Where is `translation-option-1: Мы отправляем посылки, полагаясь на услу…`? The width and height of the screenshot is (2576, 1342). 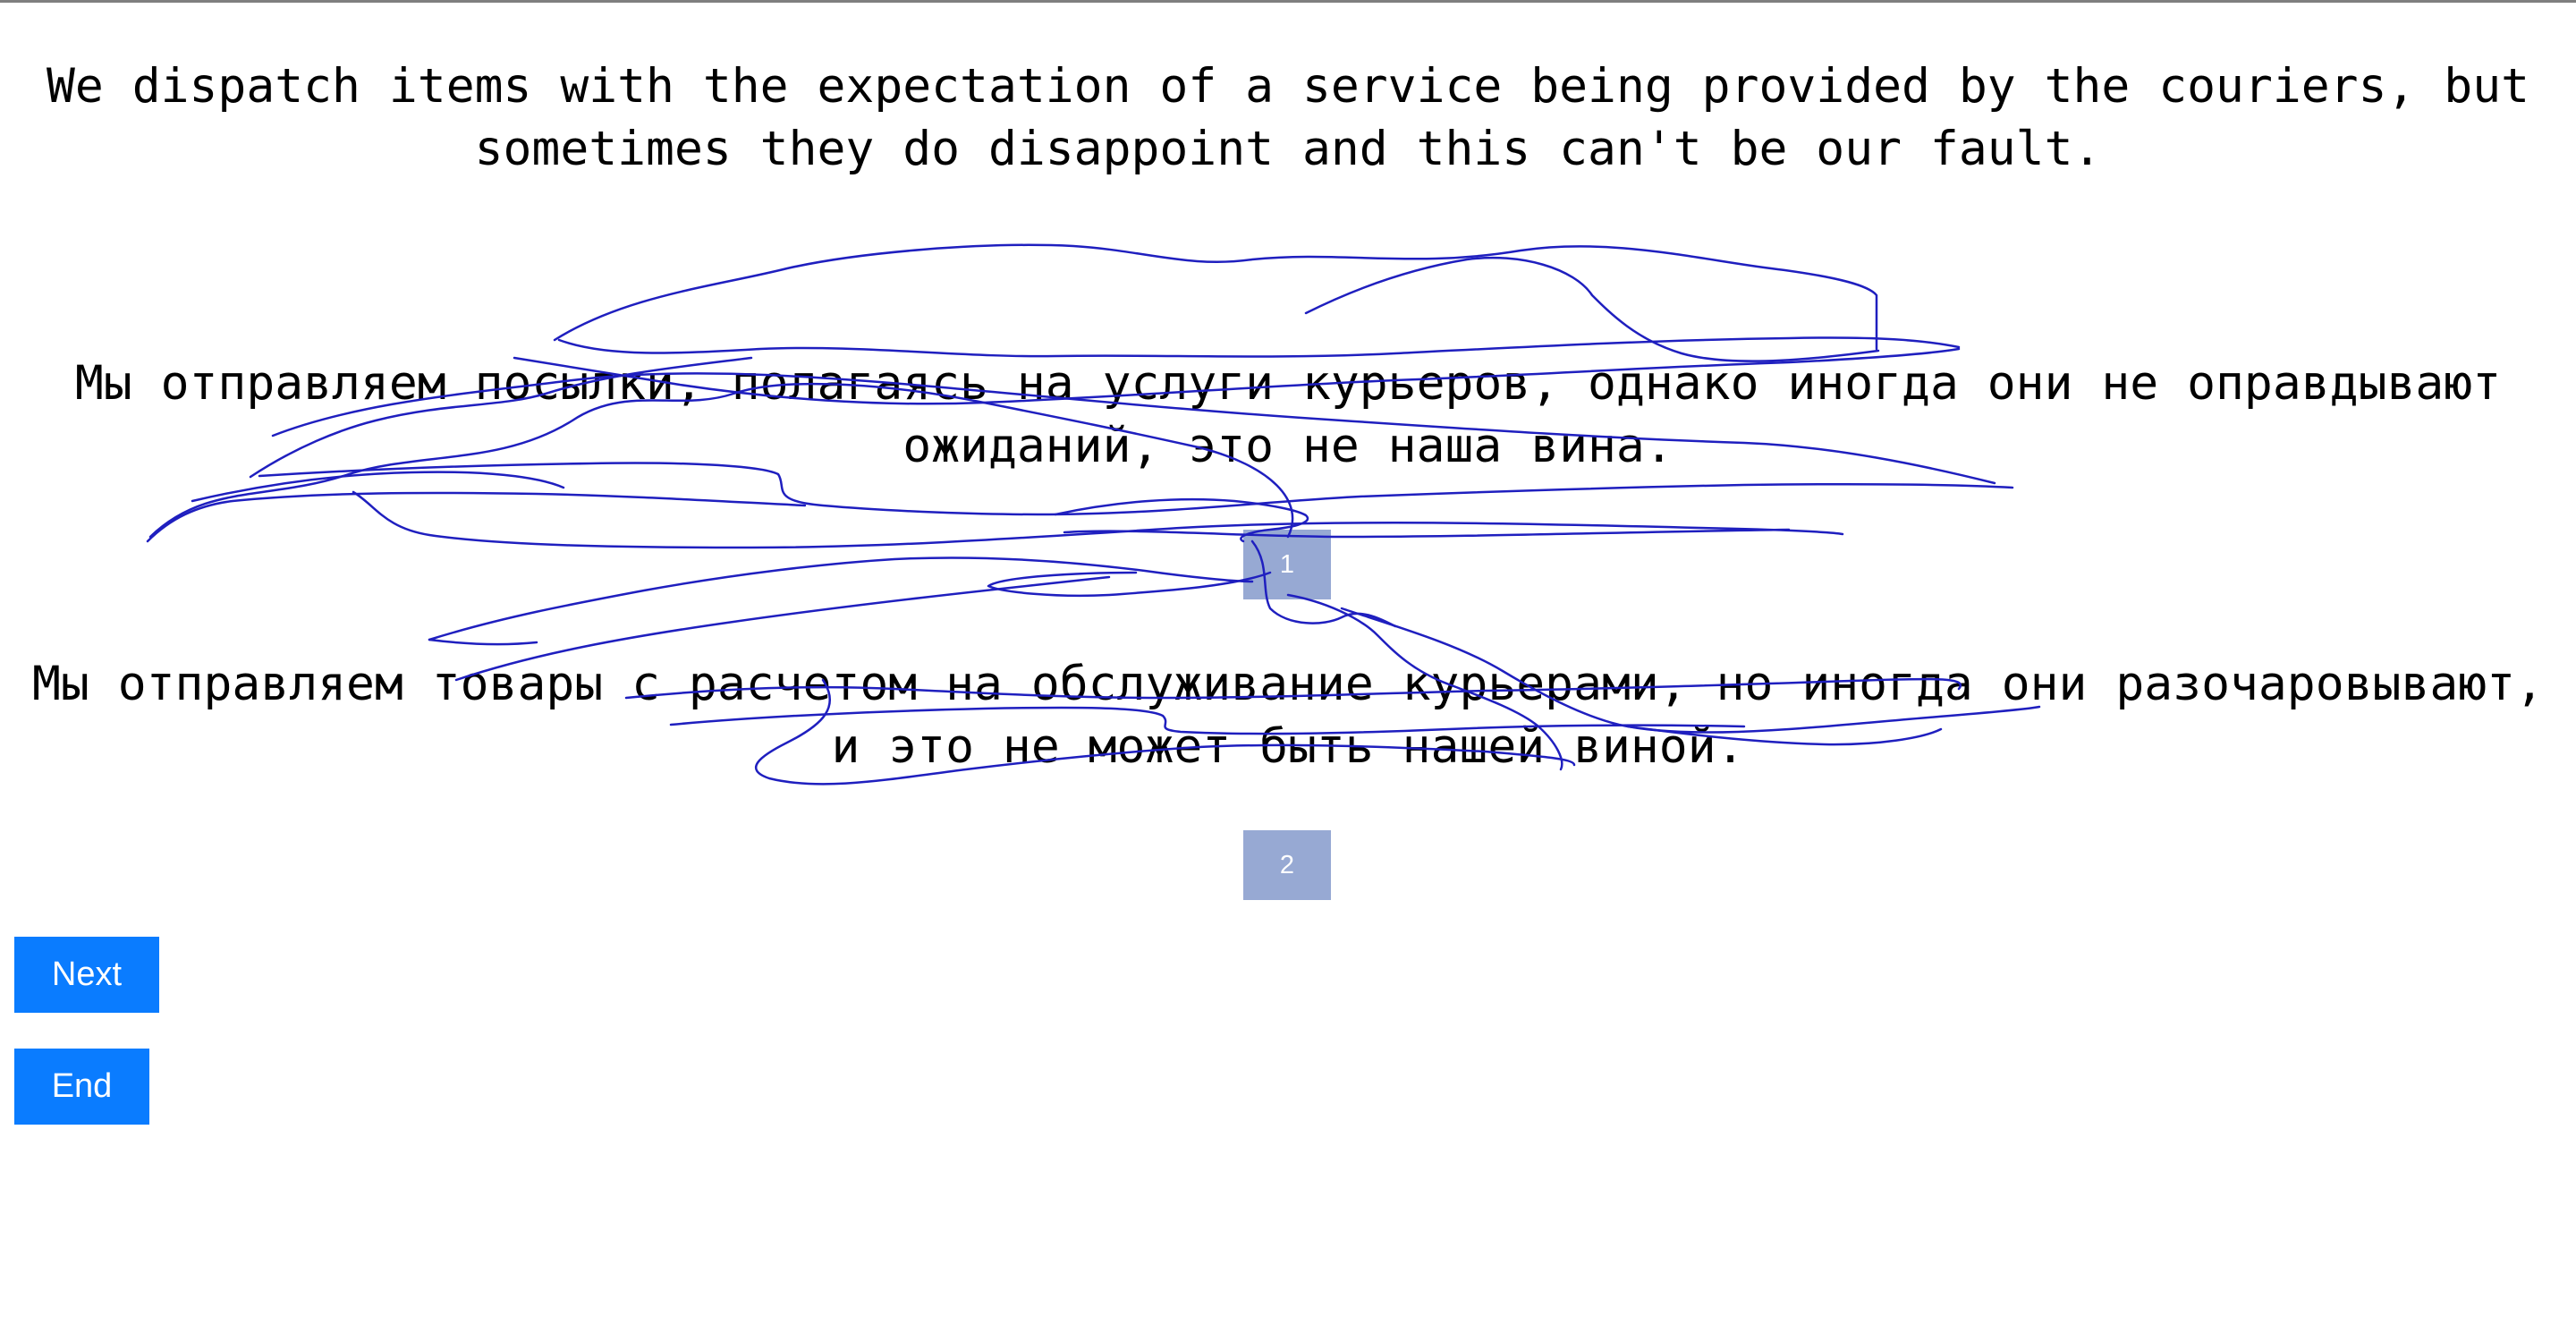
translation-option-1: Мы отправляем посылки, полагаясь на услу… is located at coordinates (1288, 414).